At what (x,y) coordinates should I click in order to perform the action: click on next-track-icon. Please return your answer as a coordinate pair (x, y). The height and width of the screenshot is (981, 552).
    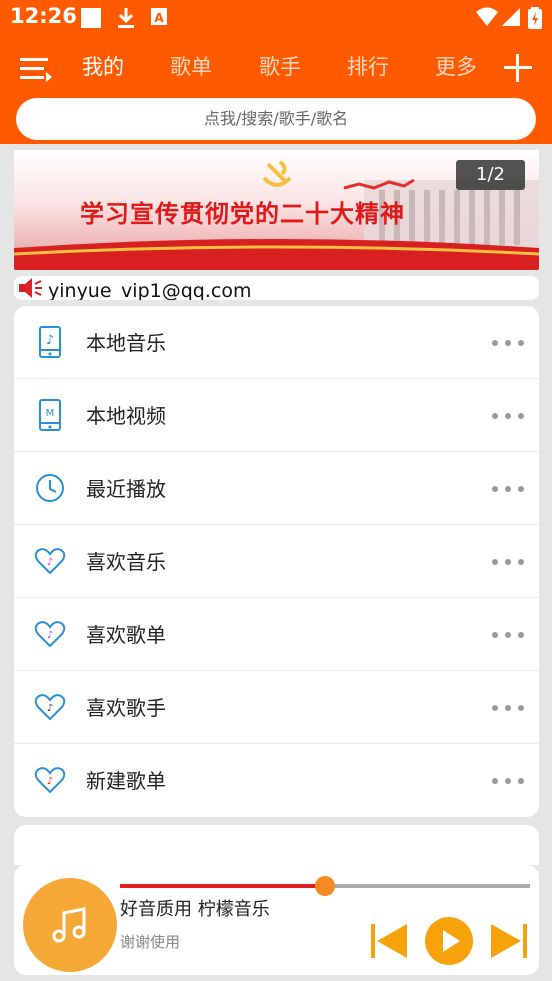
    Looking at the image, I should click on (509, 941).